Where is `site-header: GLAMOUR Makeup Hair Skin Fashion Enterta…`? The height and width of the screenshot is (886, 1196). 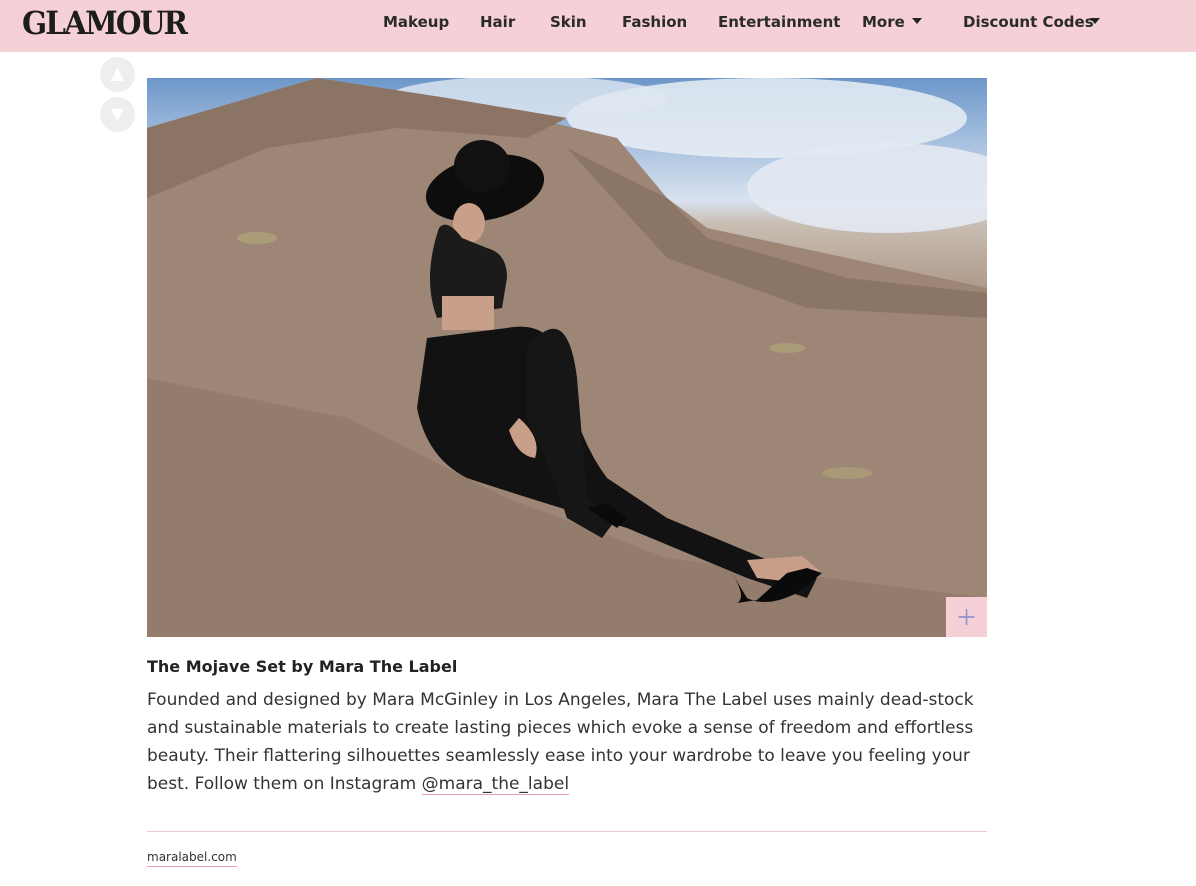
site-header: GLAMOUR Makeup Hair Skin Fashion Enterta… is located at coordinates (598, 26).